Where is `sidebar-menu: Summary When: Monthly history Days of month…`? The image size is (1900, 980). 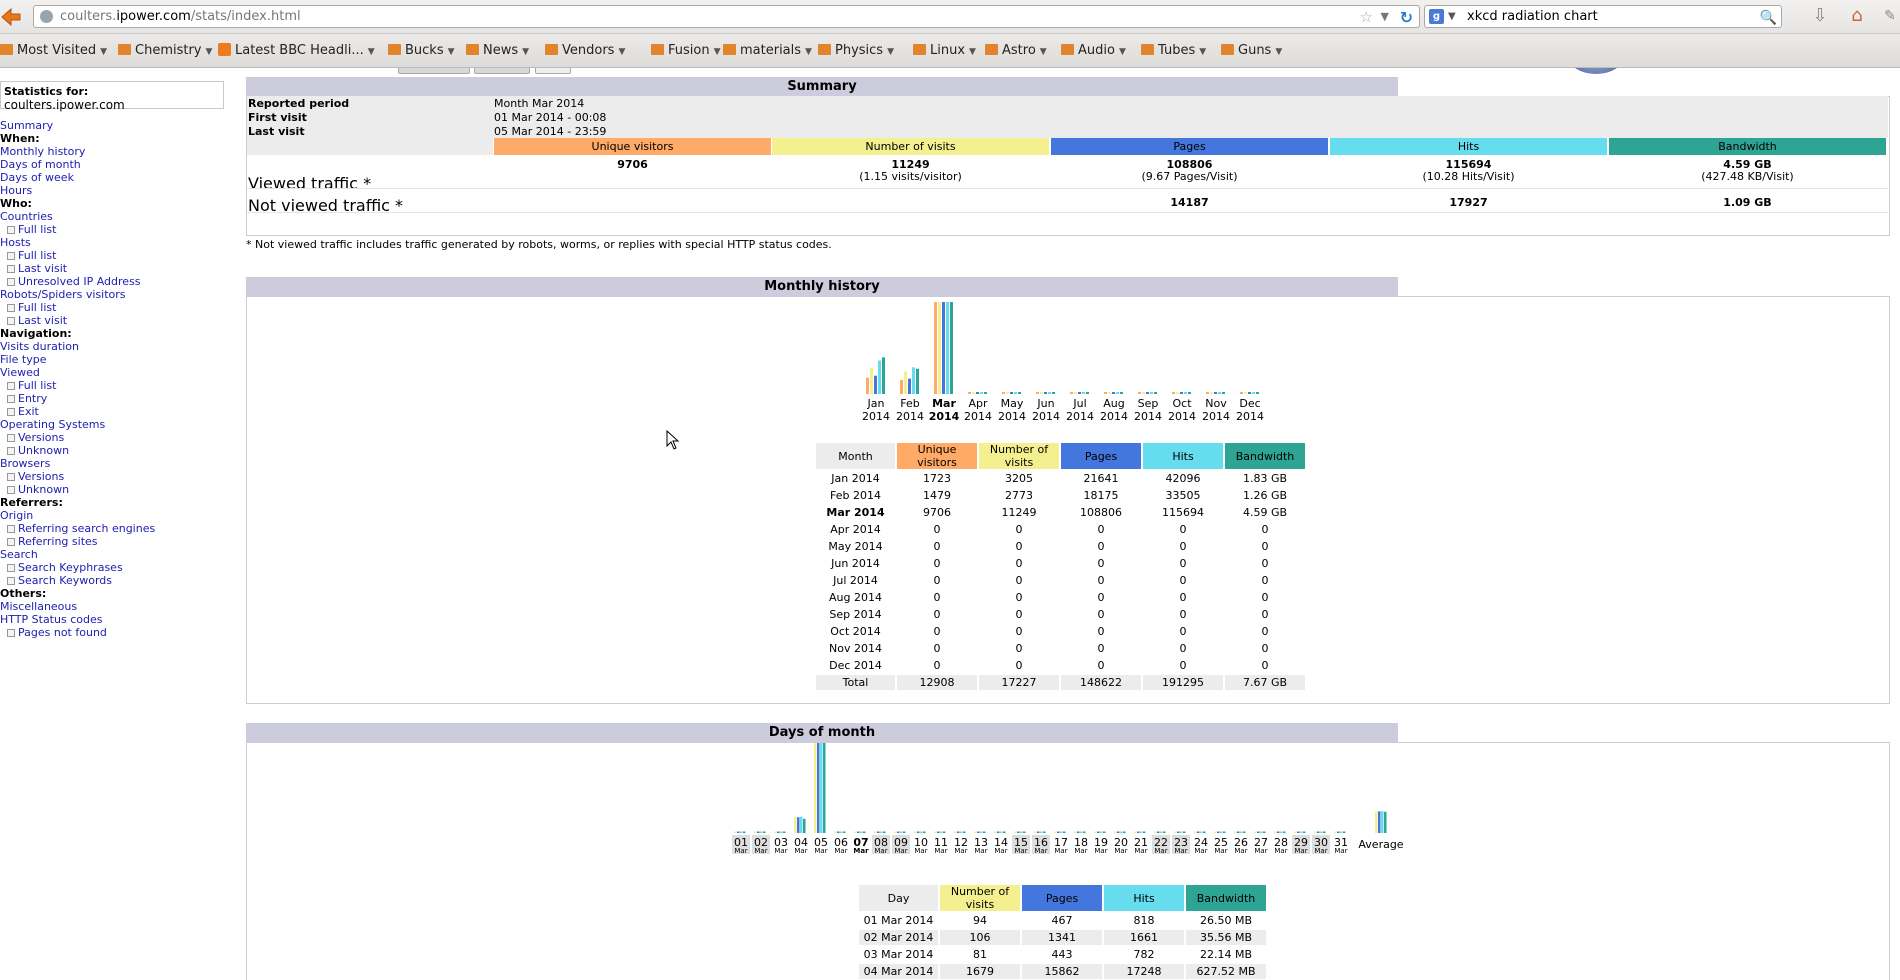
sidebar-menu: Summary When: Monthly history Days of month… is located at coordinates (115, 379).